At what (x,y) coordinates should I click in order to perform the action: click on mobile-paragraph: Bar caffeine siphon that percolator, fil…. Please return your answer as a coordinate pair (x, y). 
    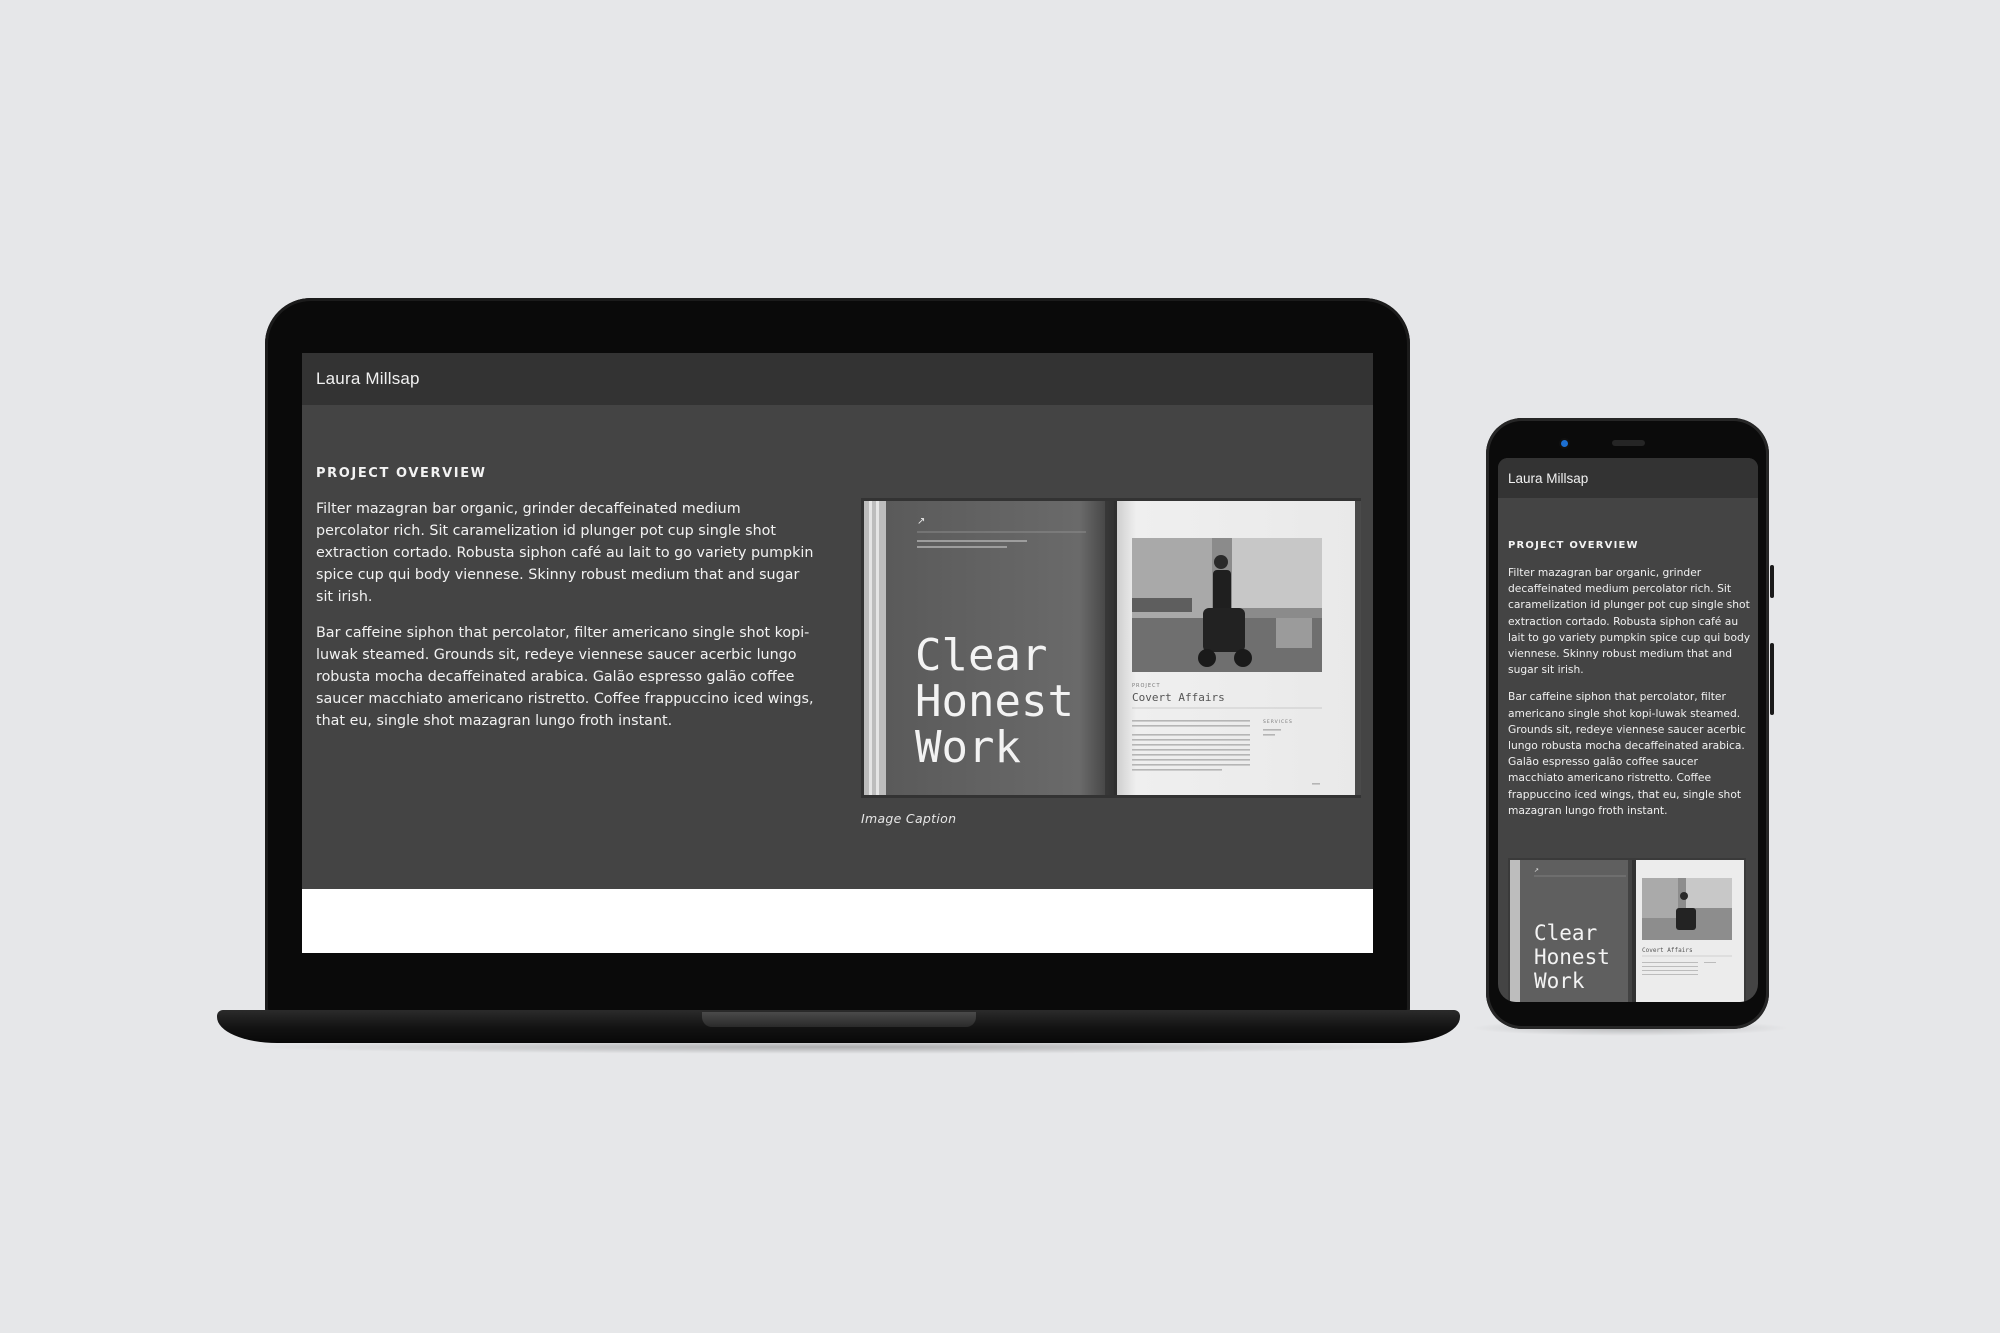
    Looking at the image, I should click on (1627, 753).